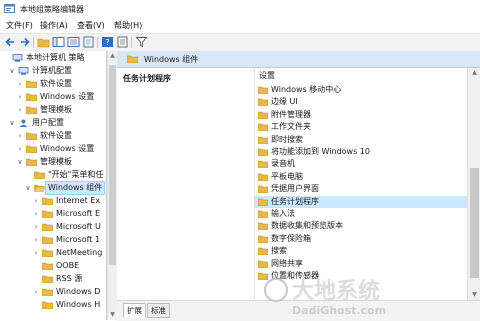  I want to click on list-item: 数据收集和预览版本, so click(361, 226).